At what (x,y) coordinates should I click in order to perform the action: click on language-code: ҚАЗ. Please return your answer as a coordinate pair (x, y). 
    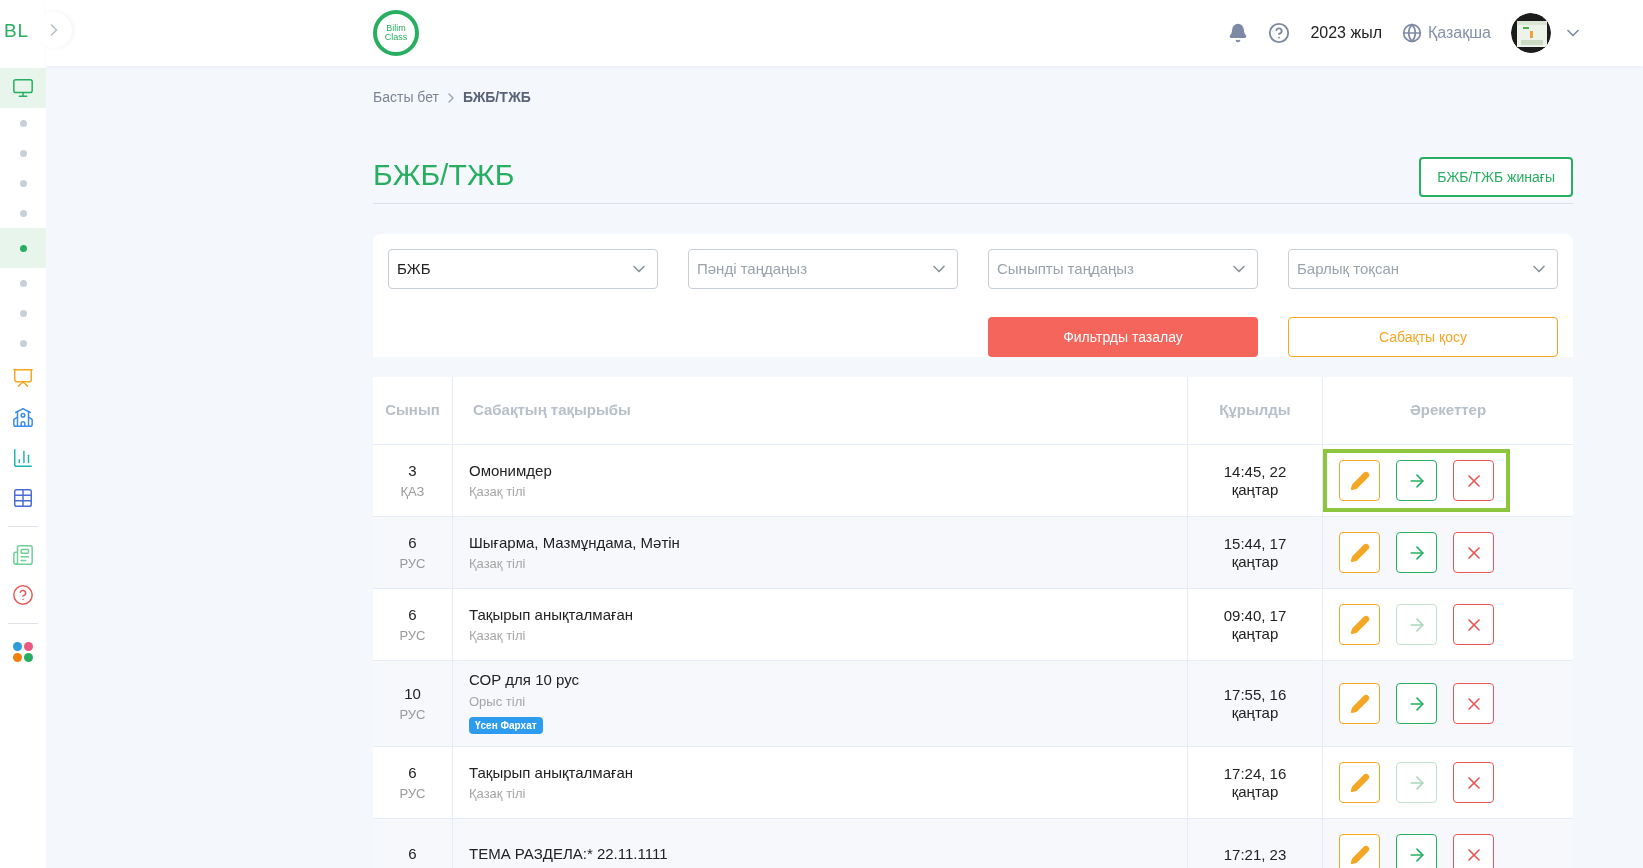
    Looking at the image, I should click on (412, 492).